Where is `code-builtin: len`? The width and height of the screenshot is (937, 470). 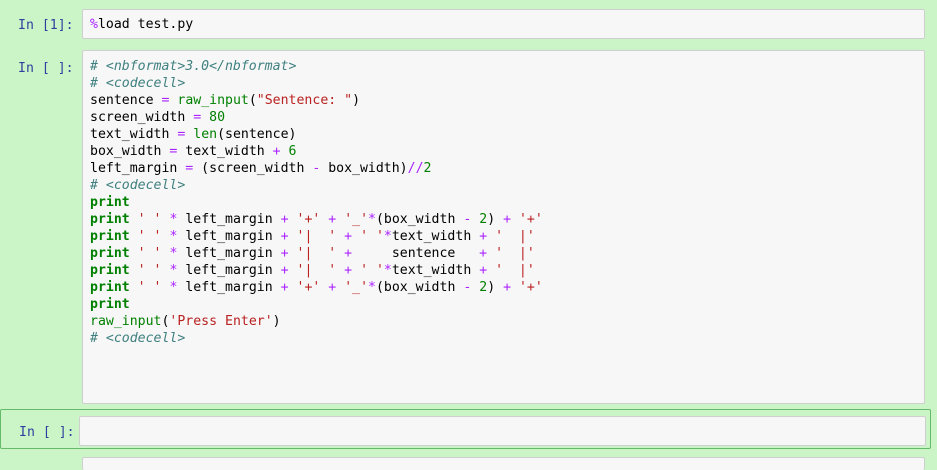
code-builtin: len is located at coordinates (205, 134).